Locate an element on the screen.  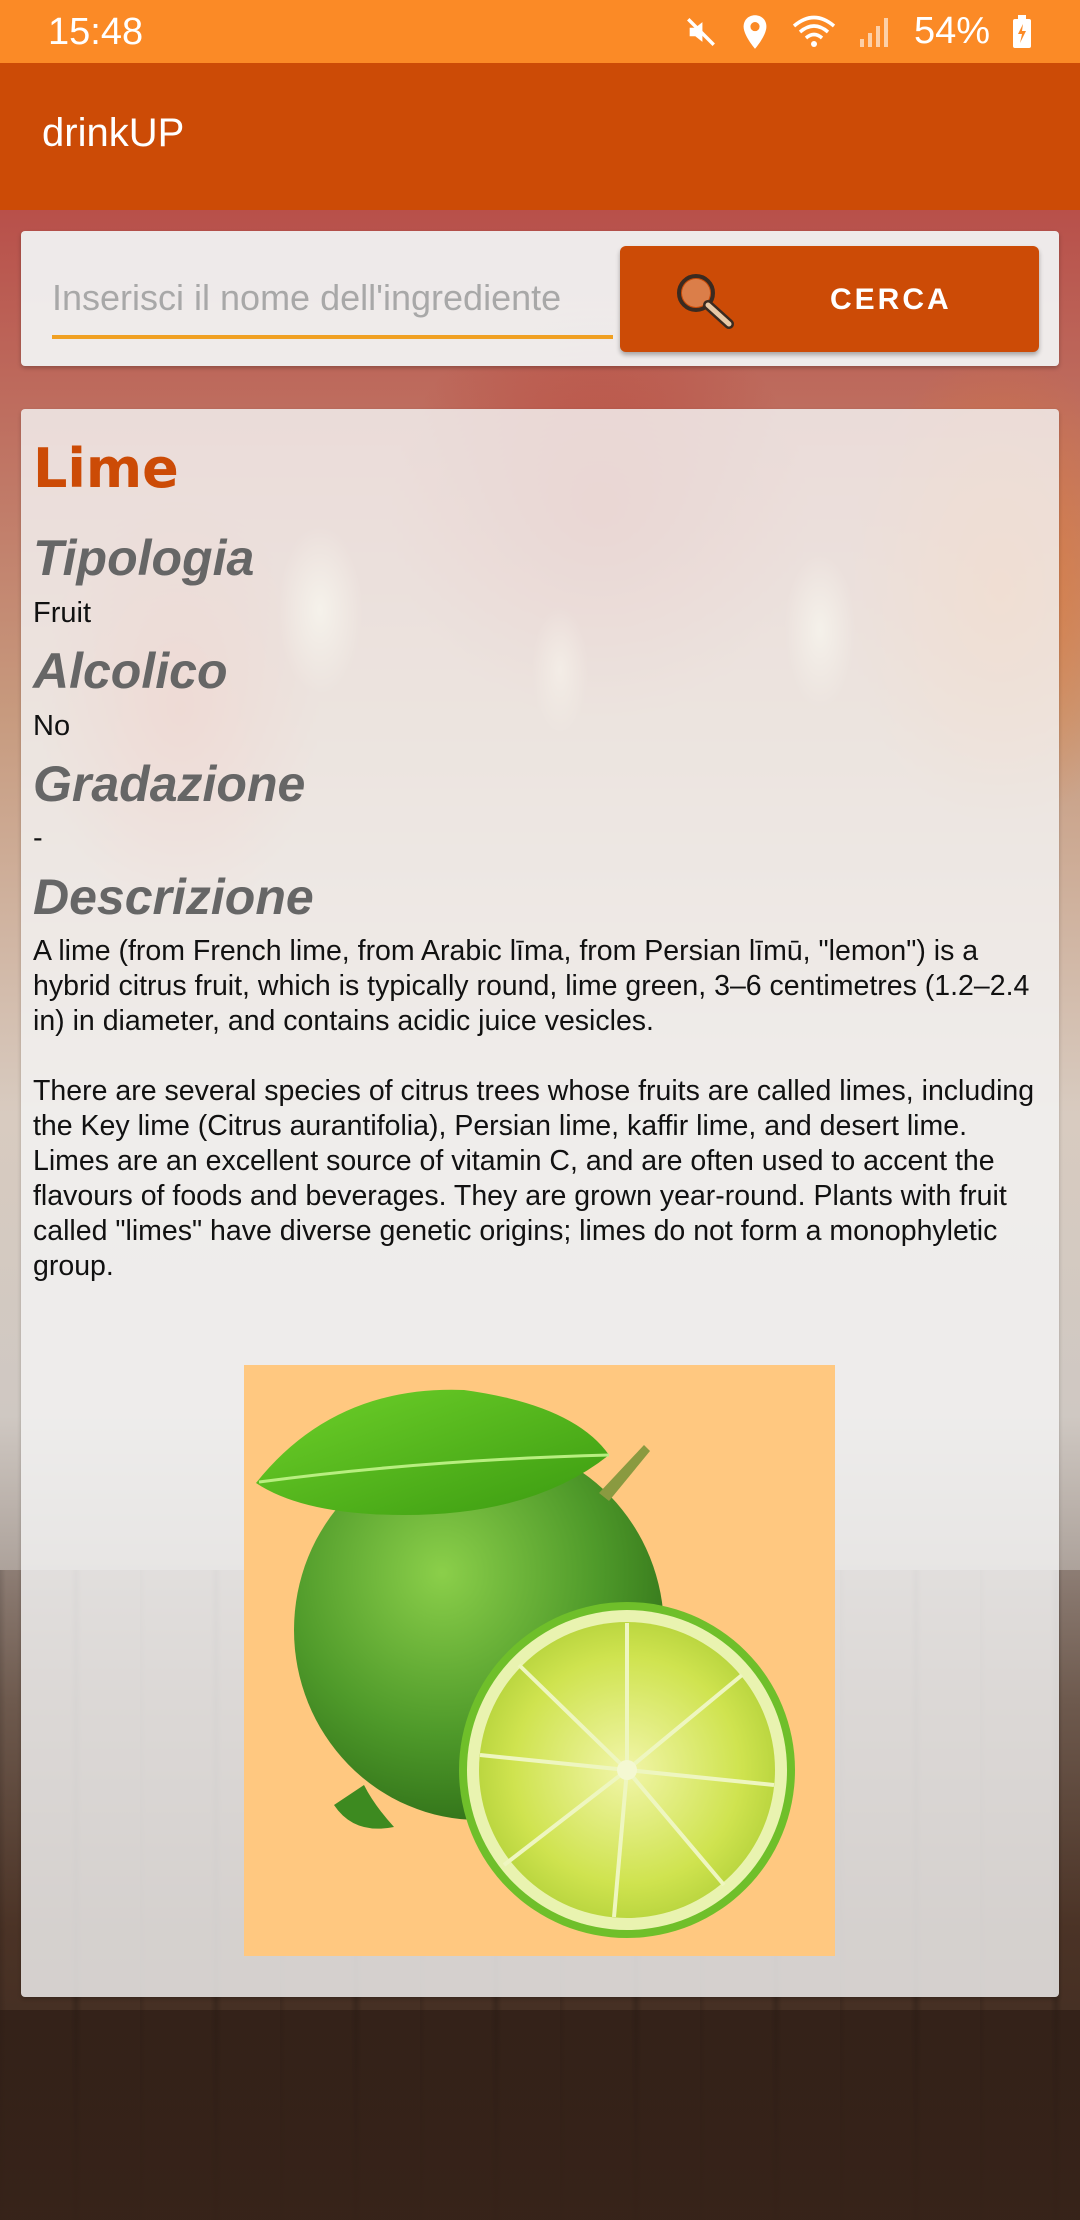
search-card: CERCA is located at coordinates (540, 298).